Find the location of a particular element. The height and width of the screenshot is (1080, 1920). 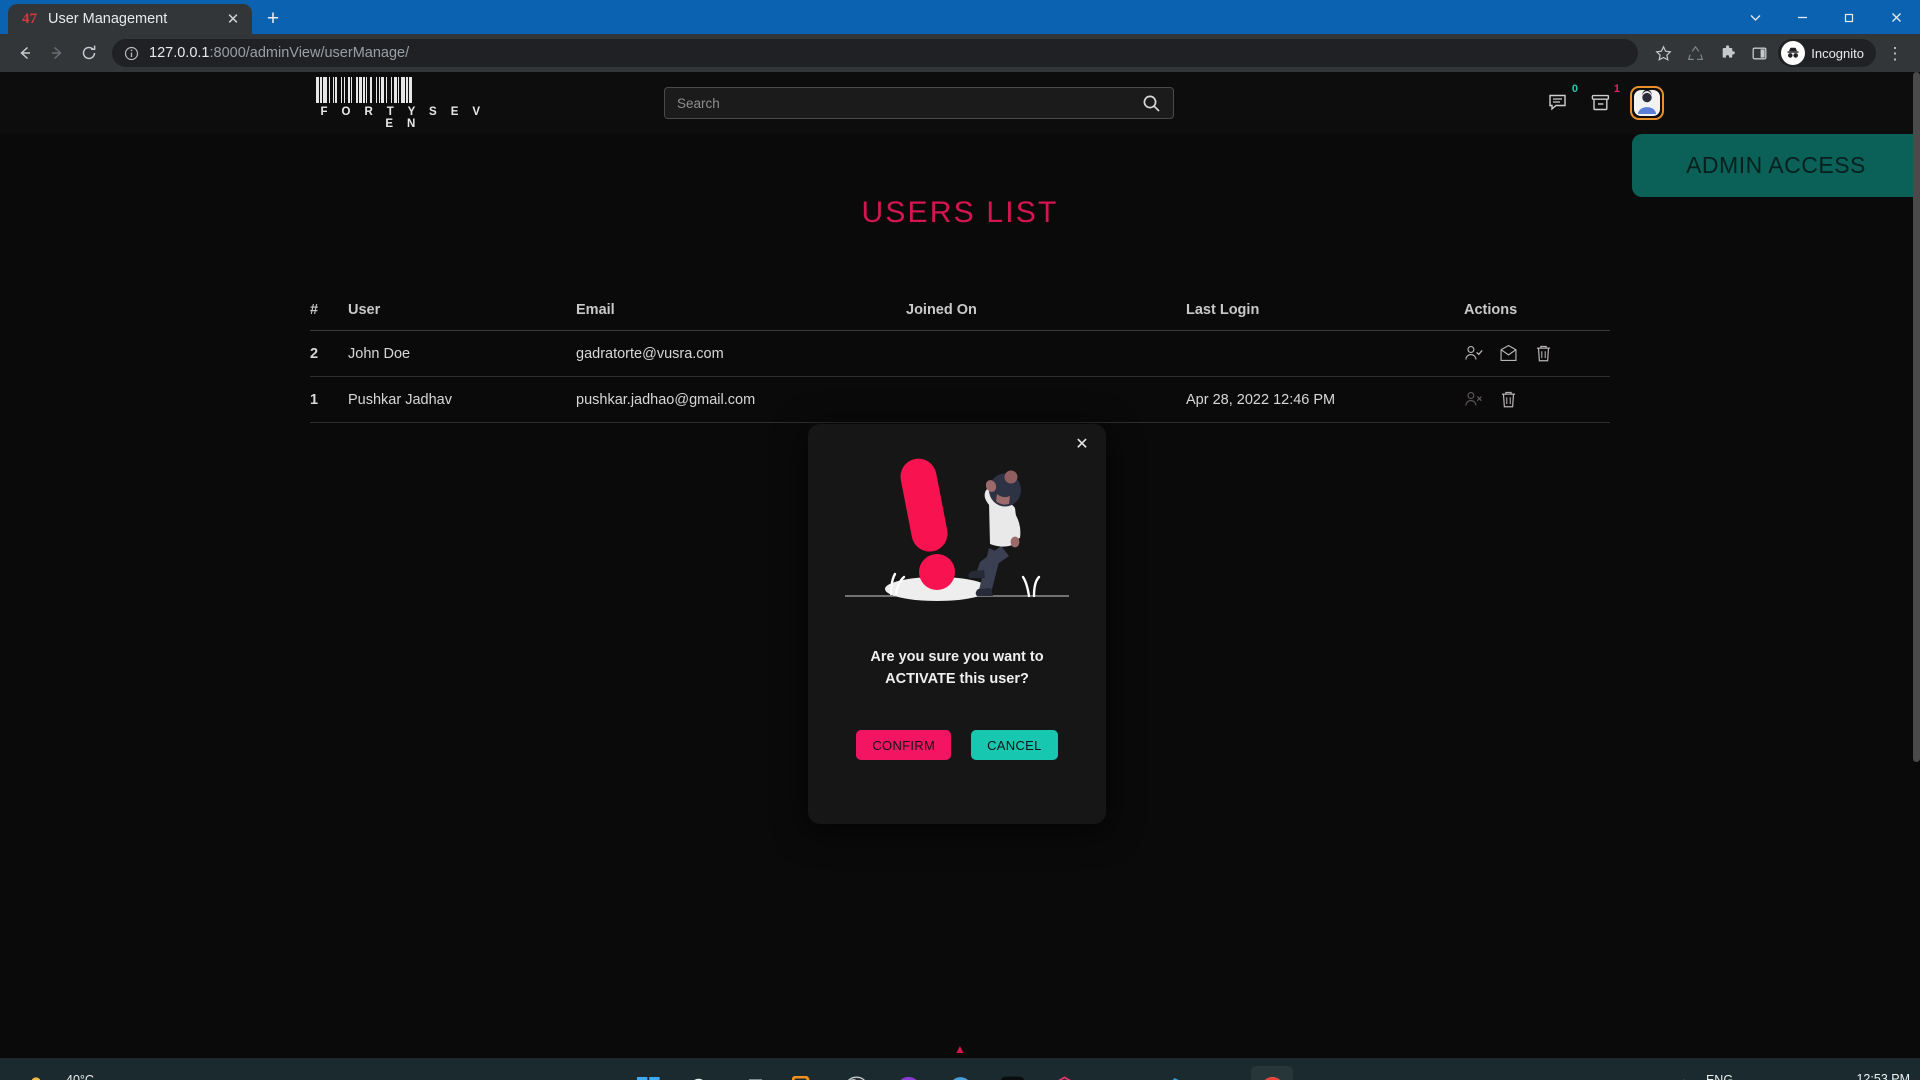

minimize-button is located at coordinates (1802, 17).